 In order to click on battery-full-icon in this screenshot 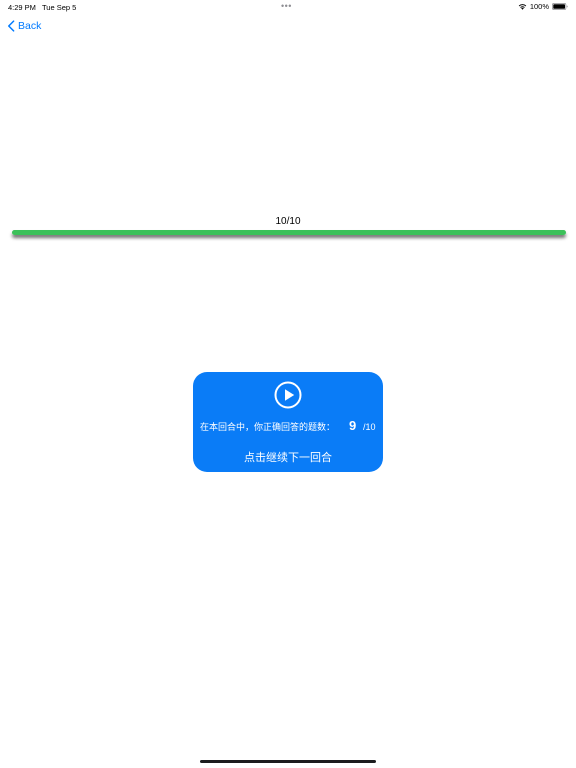, I will do `click(560, 6)`.